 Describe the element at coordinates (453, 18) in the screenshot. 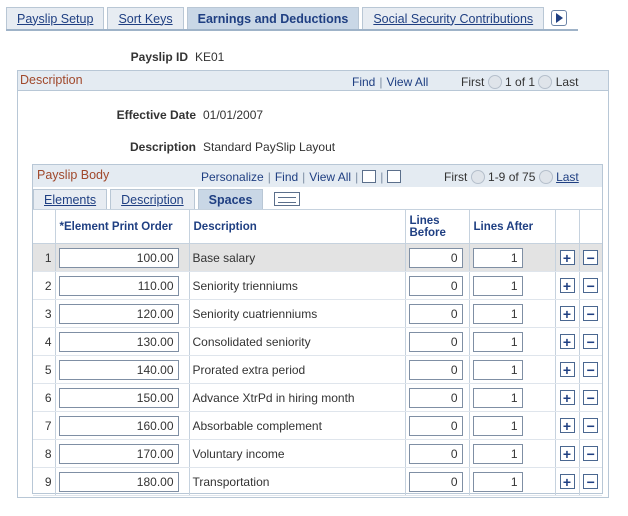

I see `tab-social-security-contributions: Social Security Contributions` at that location.